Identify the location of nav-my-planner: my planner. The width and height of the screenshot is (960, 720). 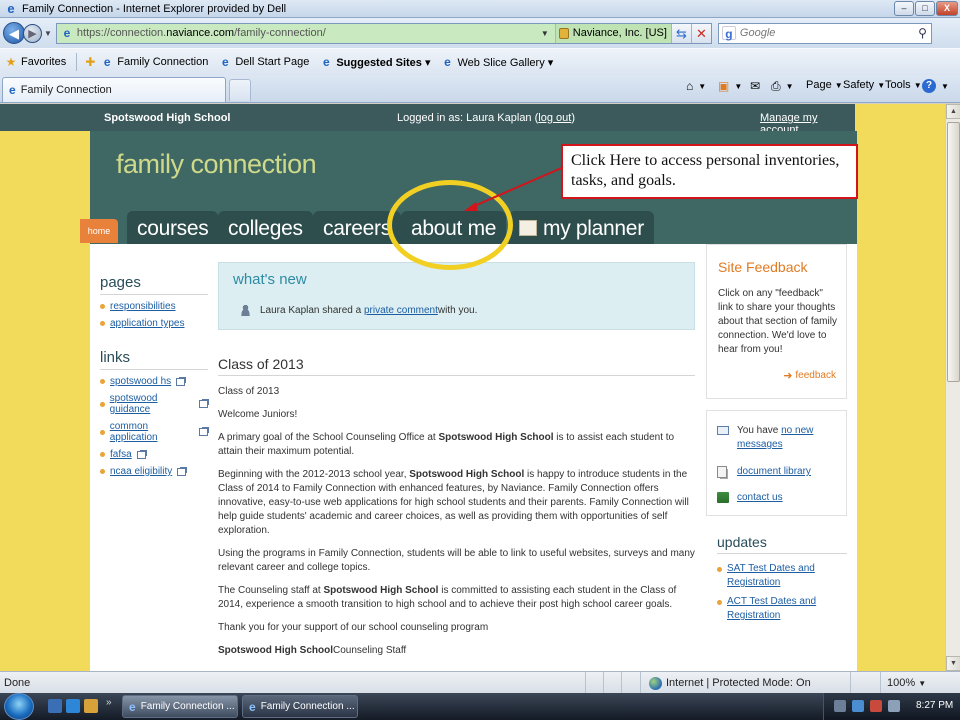
(581, 227).